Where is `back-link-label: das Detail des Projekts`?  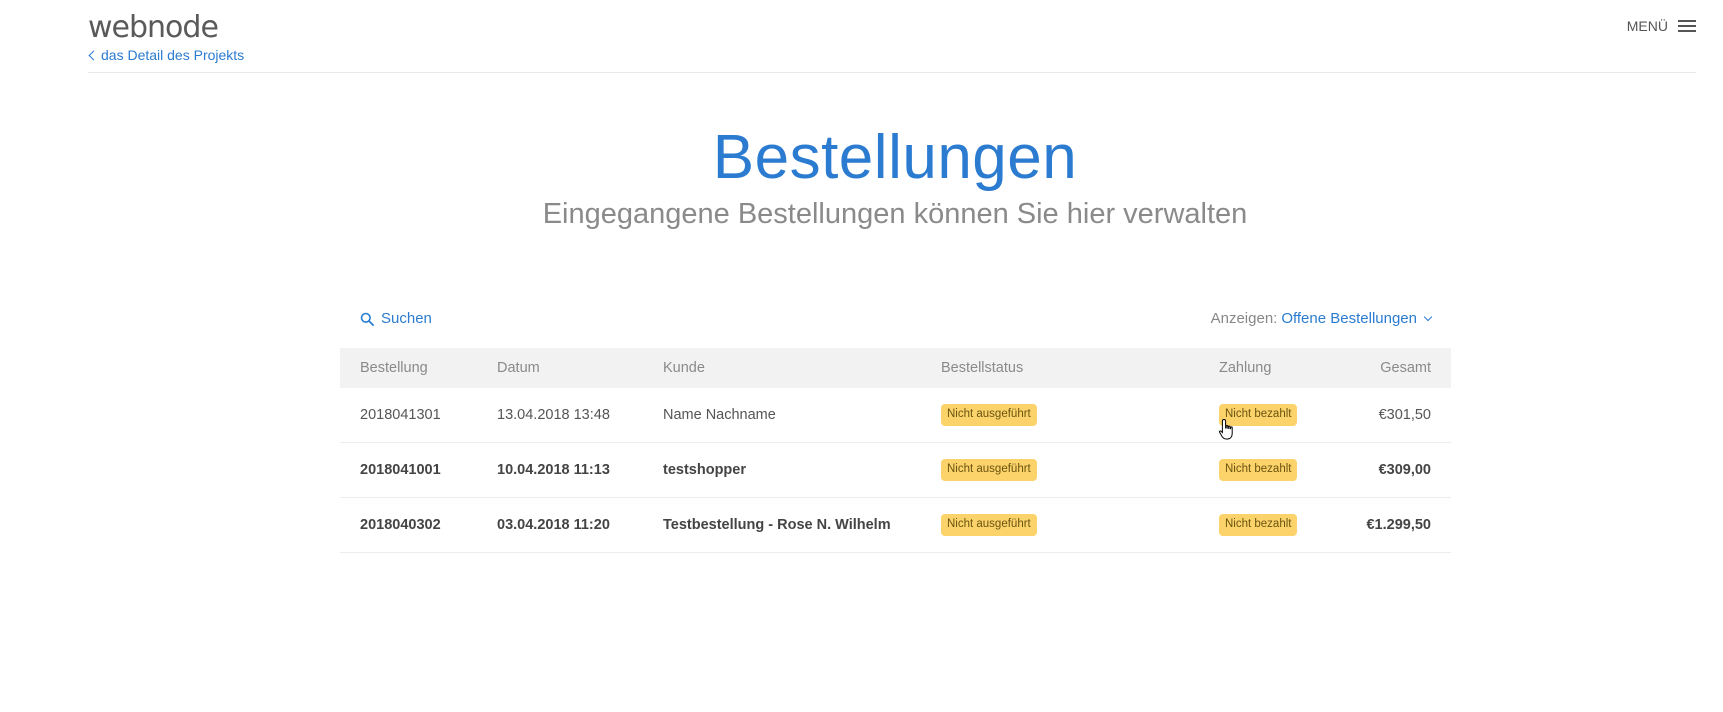 back-link-label: das Detail des Projekts is located at coordinates (173, 55).